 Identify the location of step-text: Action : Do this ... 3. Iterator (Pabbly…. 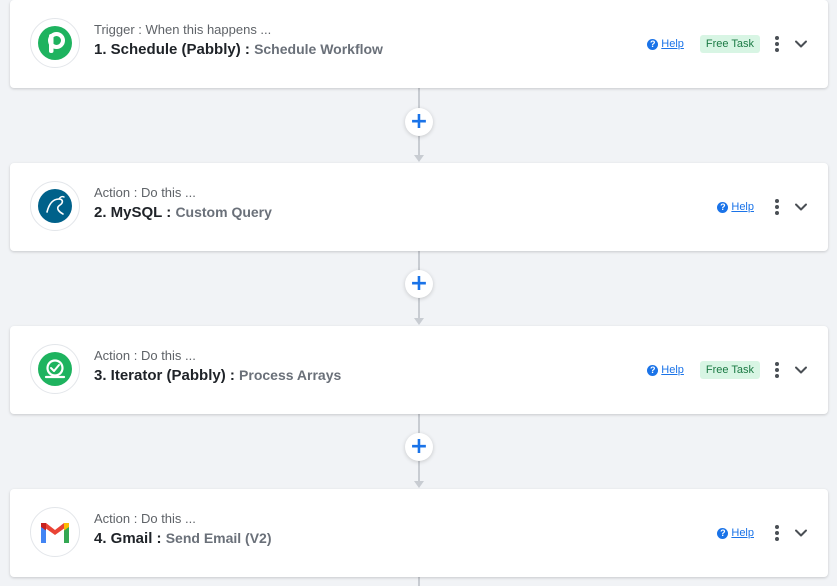
(217, 367).